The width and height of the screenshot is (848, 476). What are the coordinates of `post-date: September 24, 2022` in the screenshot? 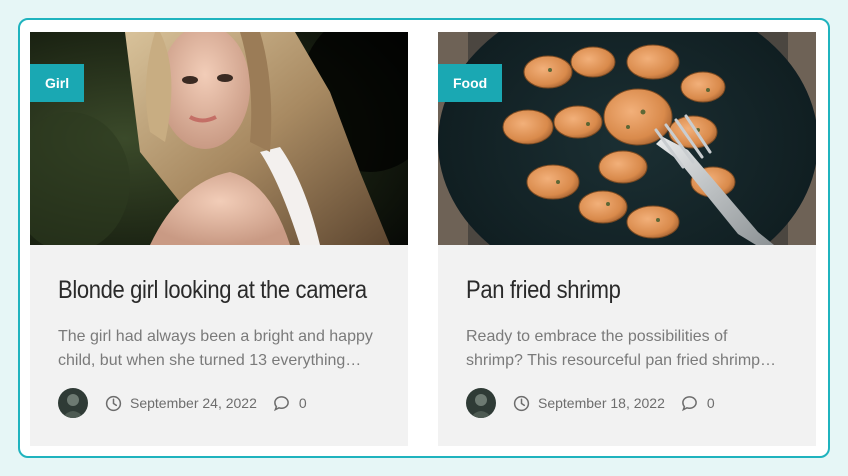 It's located at (193, 403).